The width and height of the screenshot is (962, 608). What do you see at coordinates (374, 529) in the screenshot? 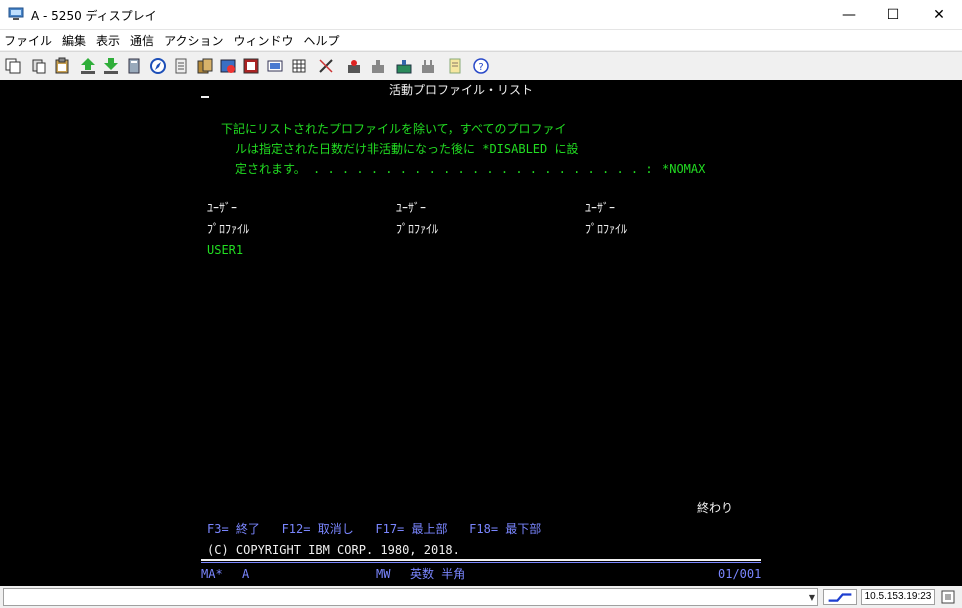
I see `function-keys: F3= 終了 F12= 取消し F17= 最上部 F18= 最下部` at bounding box center [374, 529].